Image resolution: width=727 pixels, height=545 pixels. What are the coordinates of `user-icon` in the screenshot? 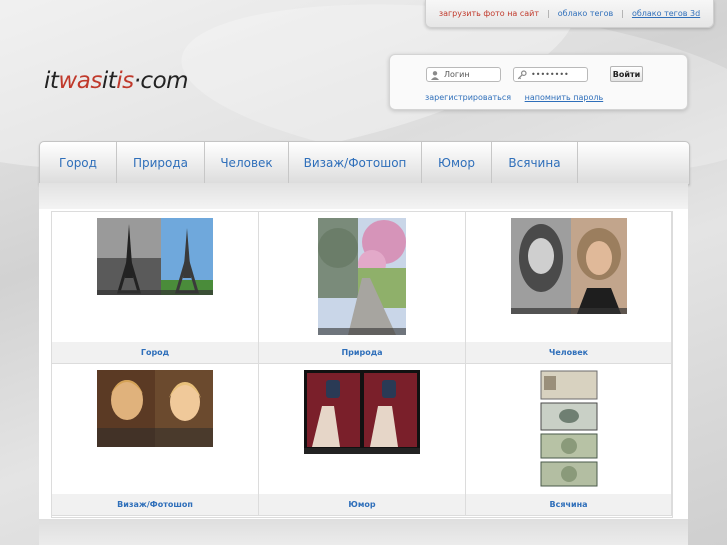 It's located at (435, 75).